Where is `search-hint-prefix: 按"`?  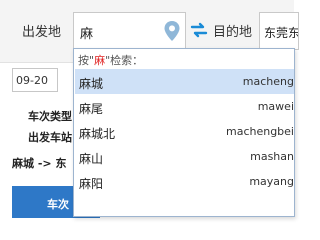 search-hint-prefix: 按" is located at coordinates (86, 60).